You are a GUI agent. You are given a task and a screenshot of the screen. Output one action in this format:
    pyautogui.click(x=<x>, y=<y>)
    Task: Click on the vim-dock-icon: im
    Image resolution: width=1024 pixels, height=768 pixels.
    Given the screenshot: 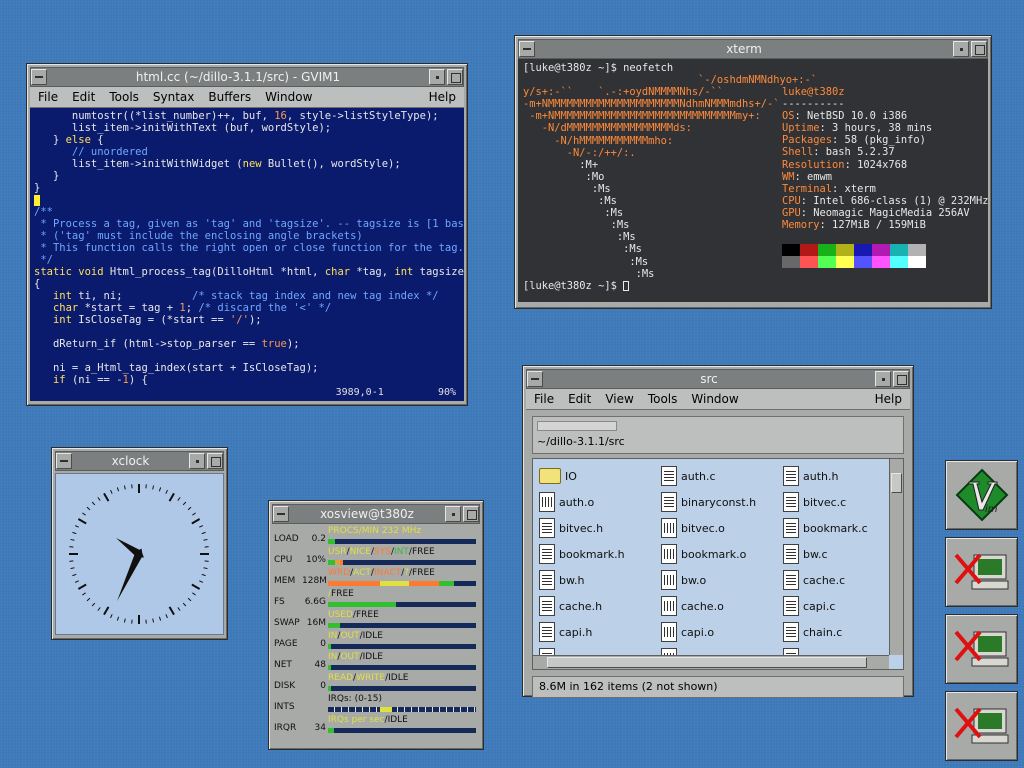 What is the action you would take?
    pyautogui.click(x=981, y=495)
    